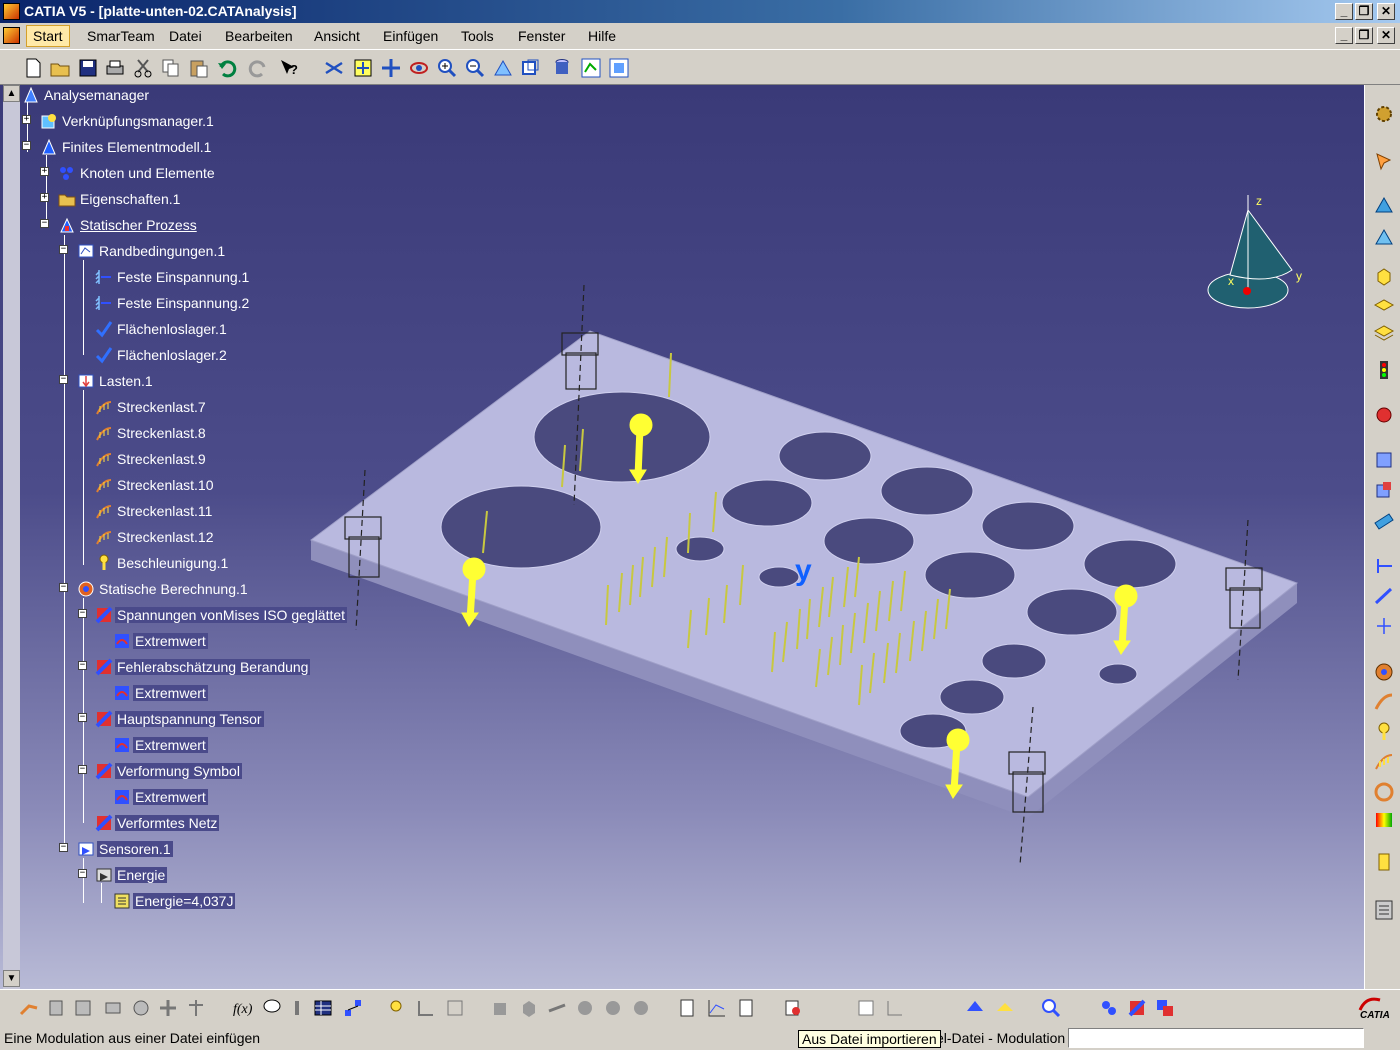 The height and width of the screenshot is (1050, 1400). What do you see at coordinates (1384, 566) in the screenshot?
I see `isostatic-icon` at bounding box center [1384, 566].